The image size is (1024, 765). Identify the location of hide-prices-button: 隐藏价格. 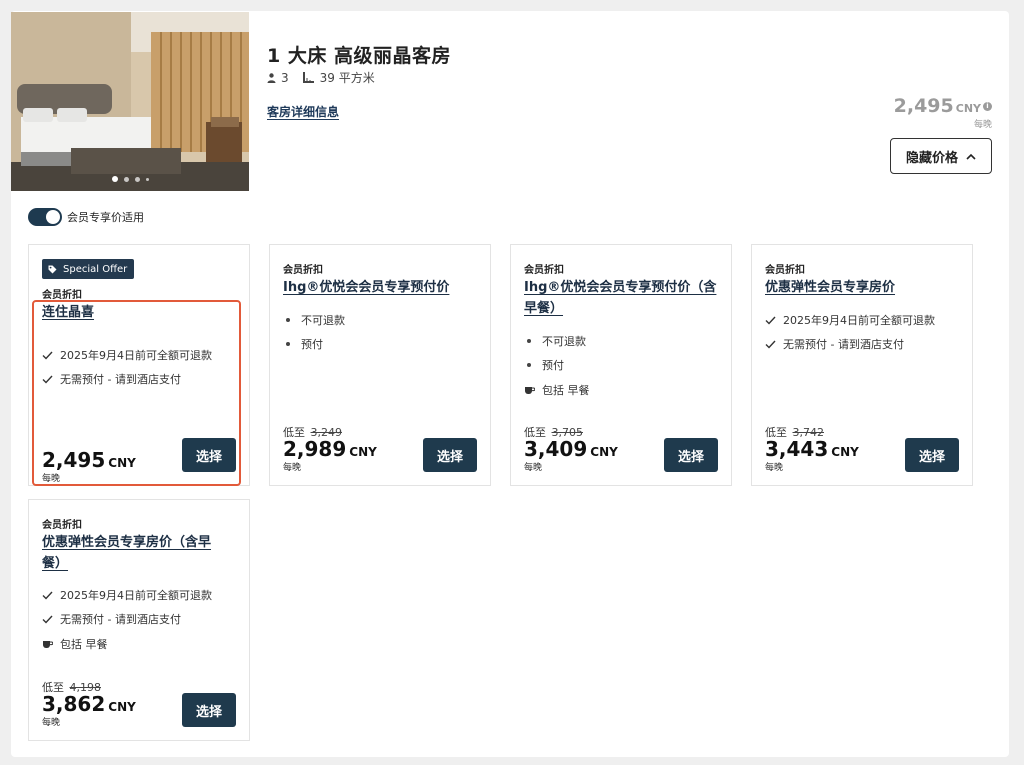
(941, 156).